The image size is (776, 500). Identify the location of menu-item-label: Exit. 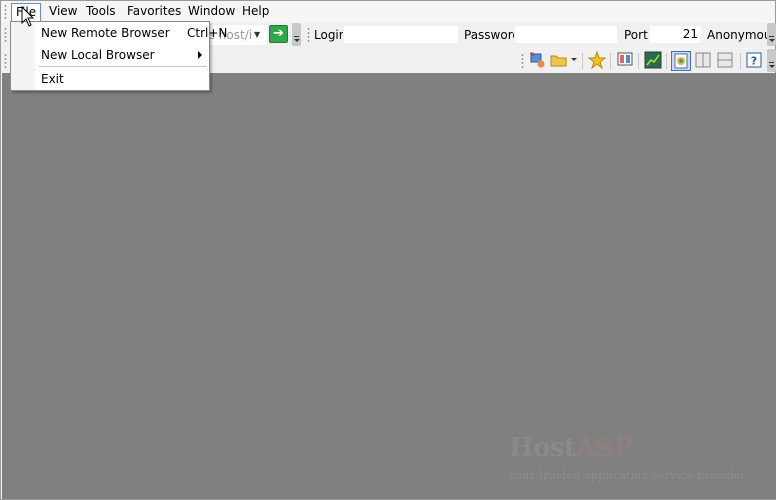
(52, 79).